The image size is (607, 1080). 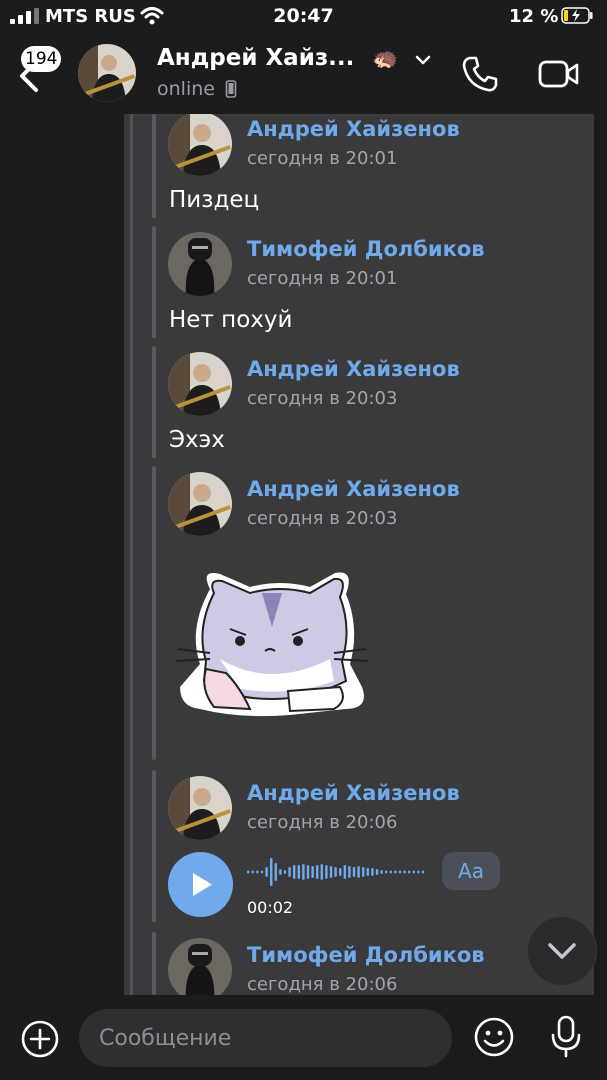 I want to click on sad-cat-sticker, so click(x=273, y=647).